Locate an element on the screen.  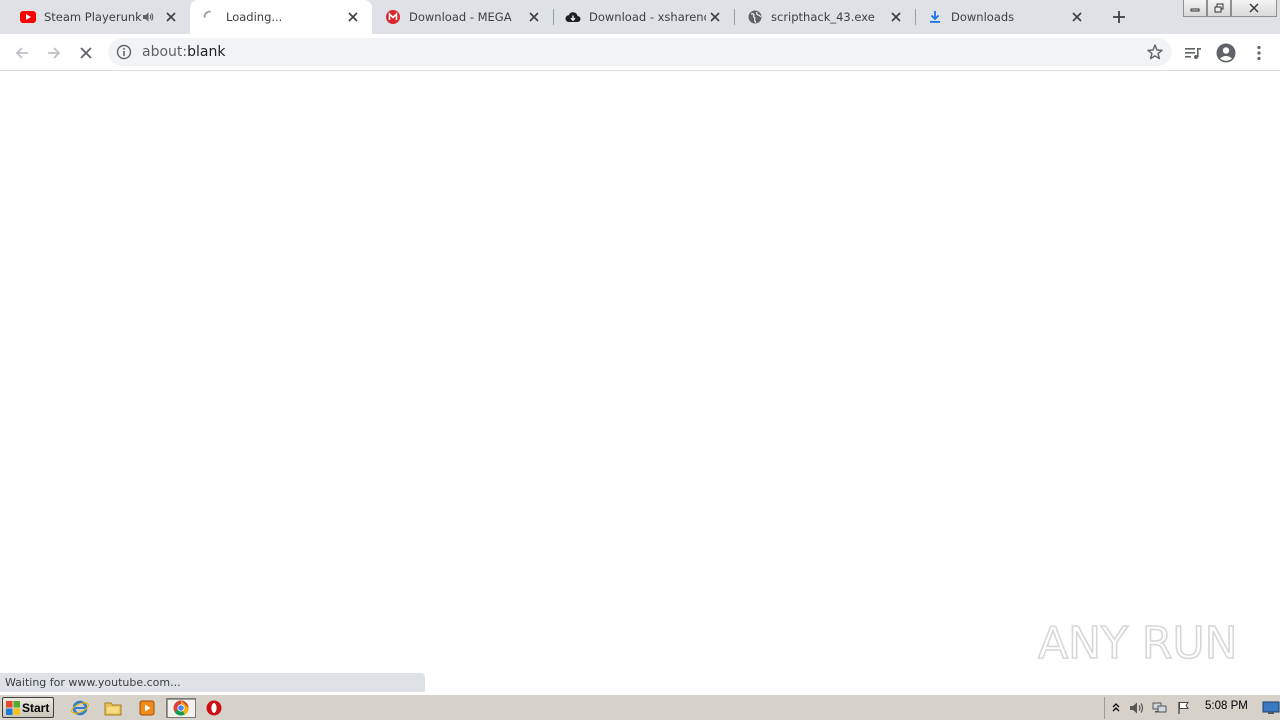
address-bar: about:blank is located at coordinates (640, 52).